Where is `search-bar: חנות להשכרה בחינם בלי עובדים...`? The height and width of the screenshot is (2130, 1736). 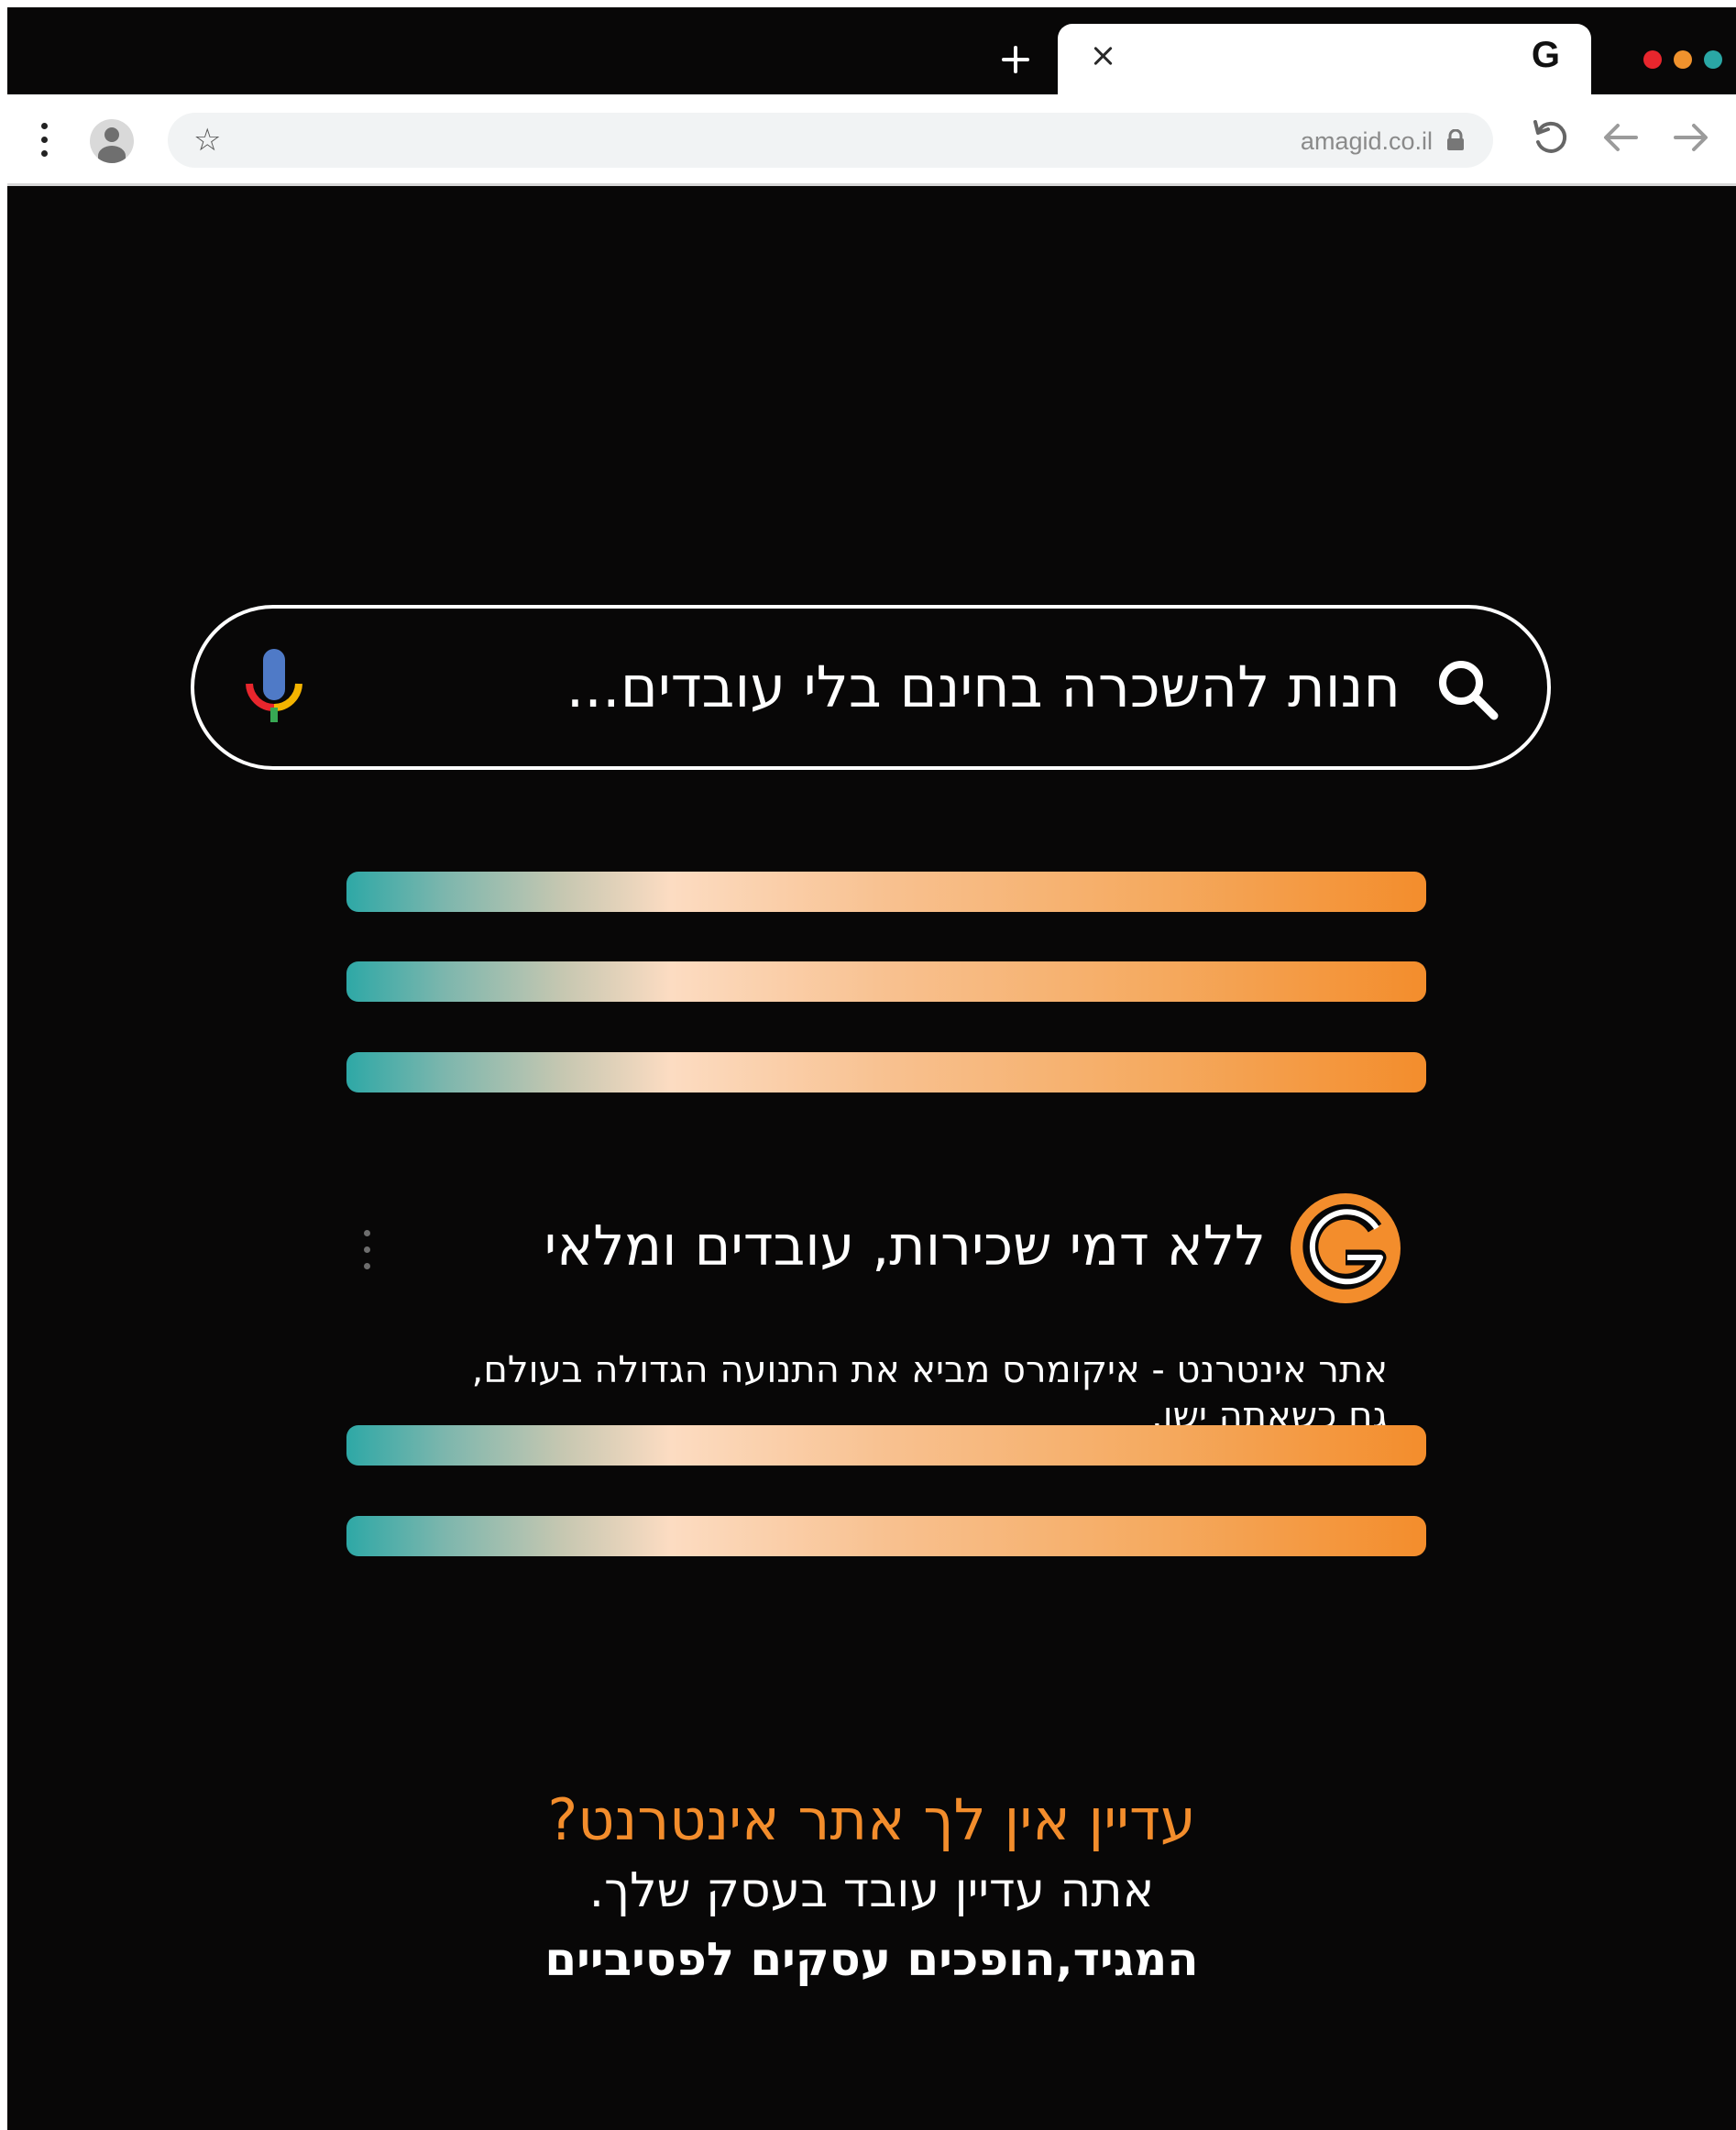 search-bar: חנות להשכרה בחינם בלי עובדים... is located at coordinates (871, 687).